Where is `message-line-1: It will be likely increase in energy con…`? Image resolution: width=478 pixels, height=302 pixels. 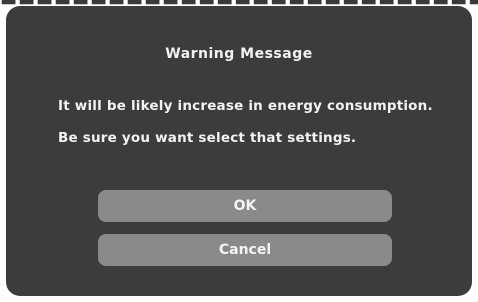 message-line-1: It will be likely increase in energy con… is located at coordinates (245, 106).